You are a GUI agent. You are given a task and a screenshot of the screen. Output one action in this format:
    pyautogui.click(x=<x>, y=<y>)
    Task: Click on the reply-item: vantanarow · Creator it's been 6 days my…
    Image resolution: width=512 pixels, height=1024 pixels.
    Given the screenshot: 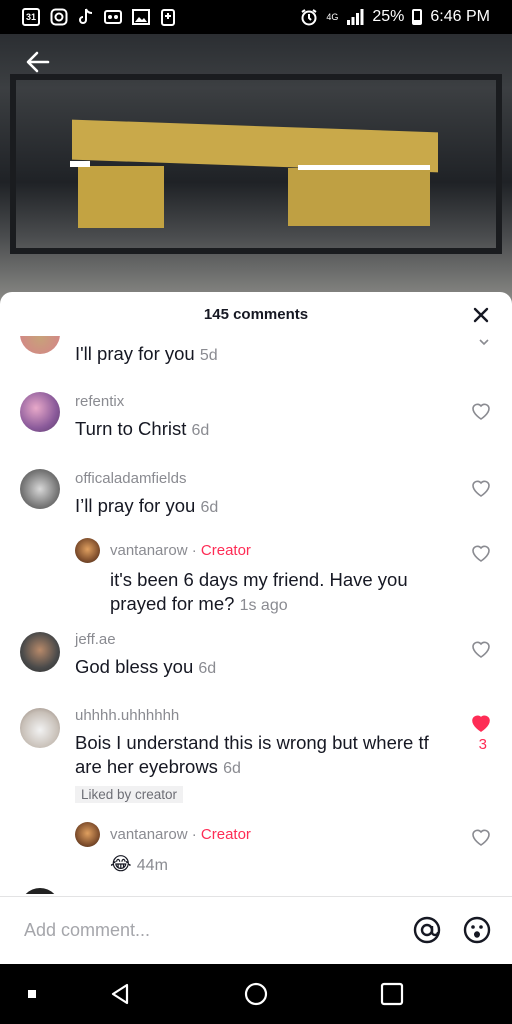 What is the action you would take?
    pyautogui.click(x=256, y=578)
    